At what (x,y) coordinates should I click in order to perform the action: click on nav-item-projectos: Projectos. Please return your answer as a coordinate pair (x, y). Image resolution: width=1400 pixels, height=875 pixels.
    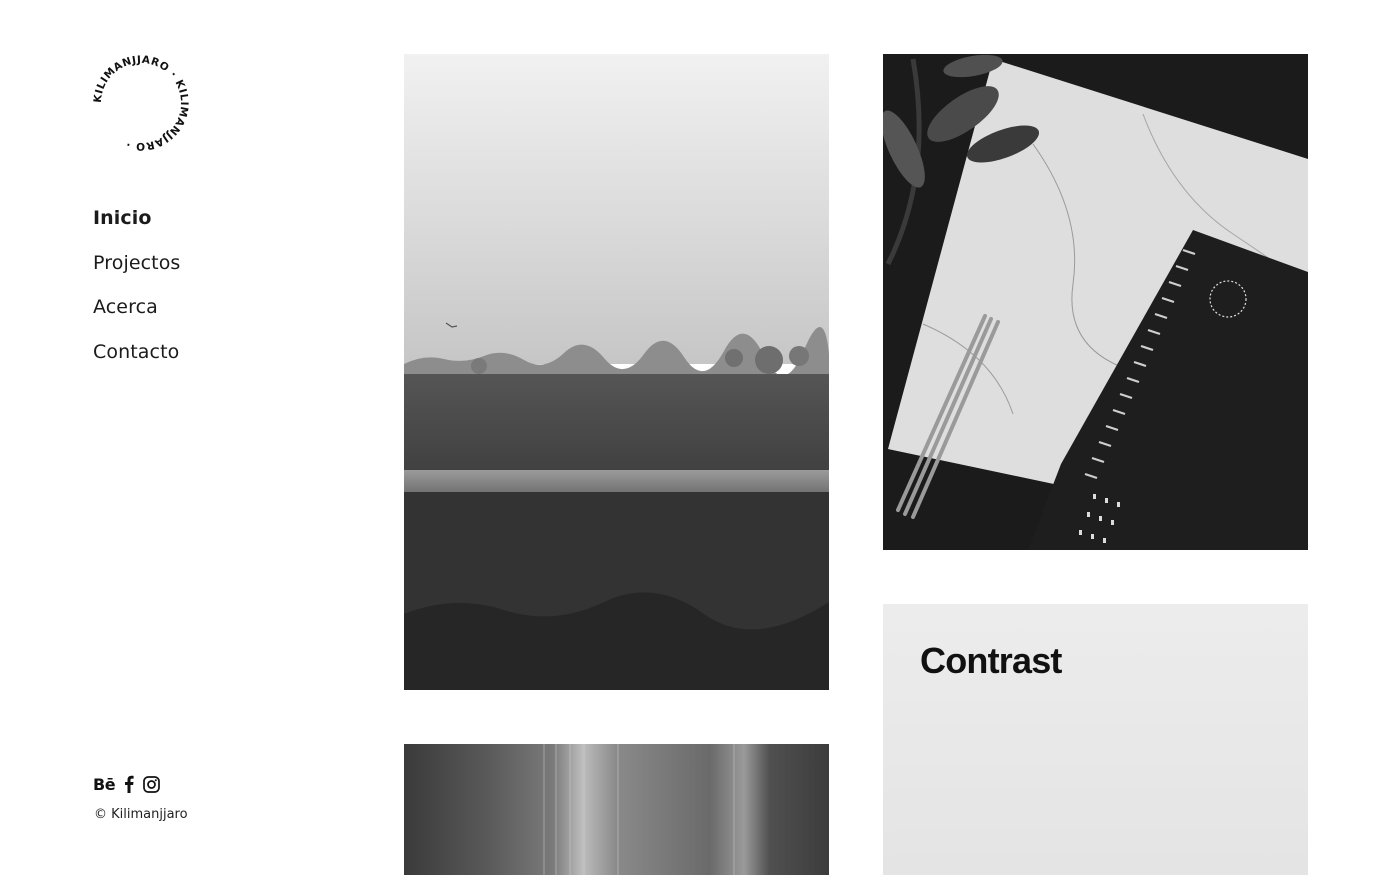
    Looking at the image, I should click on (136, 263).